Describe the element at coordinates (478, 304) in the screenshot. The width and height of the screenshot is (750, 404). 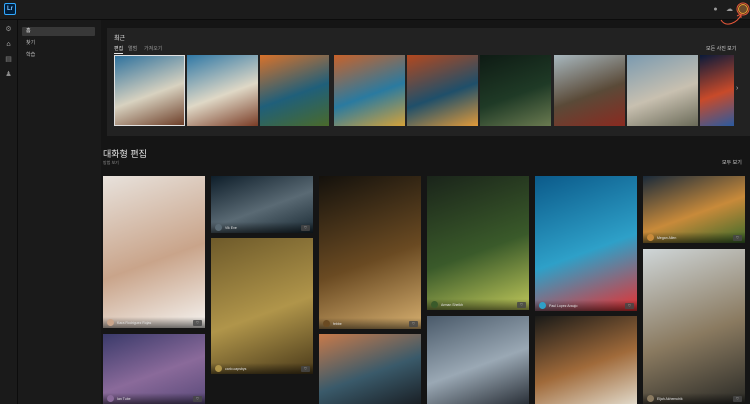
I see `card-credit-bar: Arman Sheikh ♡` at that location.